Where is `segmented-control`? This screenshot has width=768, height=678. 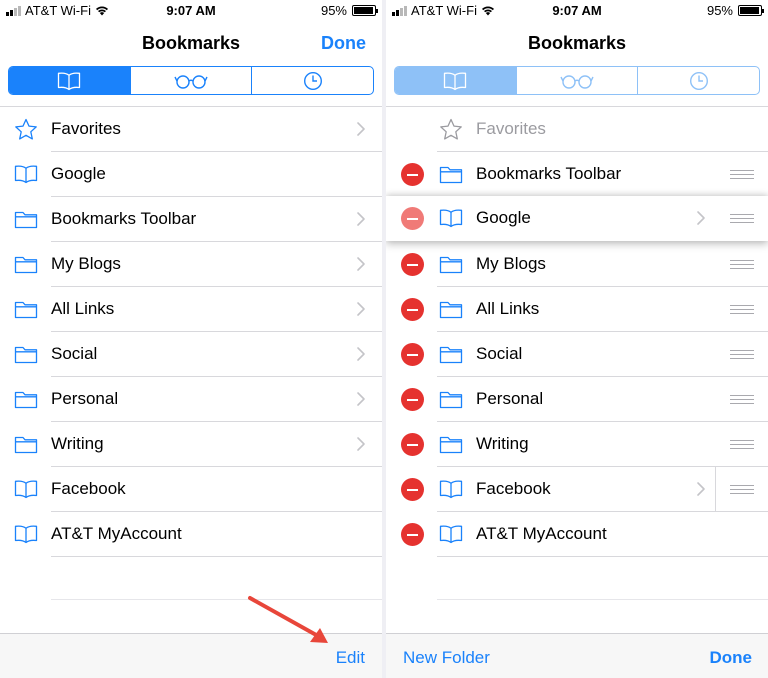 segmented-control is located at coordinates (577, 80).